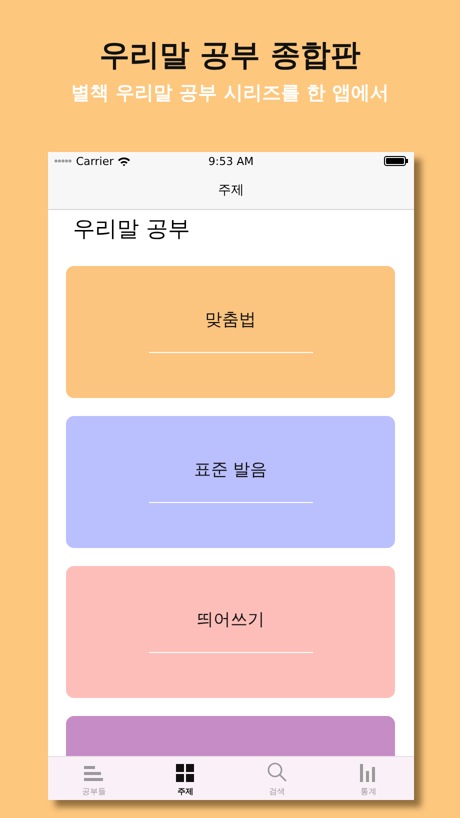 This screenshot has height=818, width=460. Describe the element at coordinates (230, 56) in the screenshot. I see `promo-title: 우리말 공부 종합판` at that location.